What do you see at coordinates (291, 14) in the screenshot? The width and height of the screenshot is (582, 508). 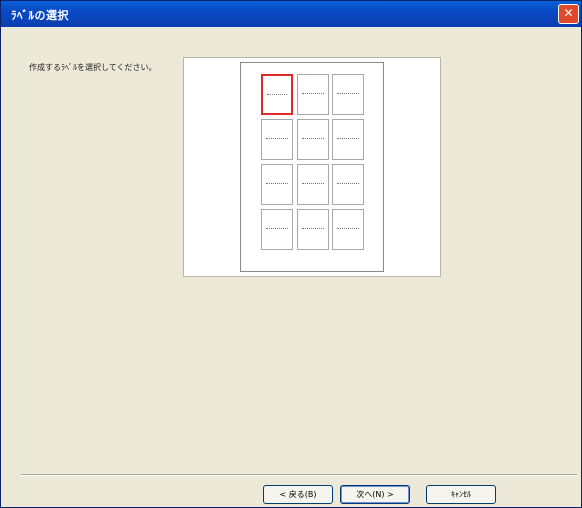 I see `title-bar: ﾗﾍﾞﾙの選択 ✕` at bounding box center [291, 14].